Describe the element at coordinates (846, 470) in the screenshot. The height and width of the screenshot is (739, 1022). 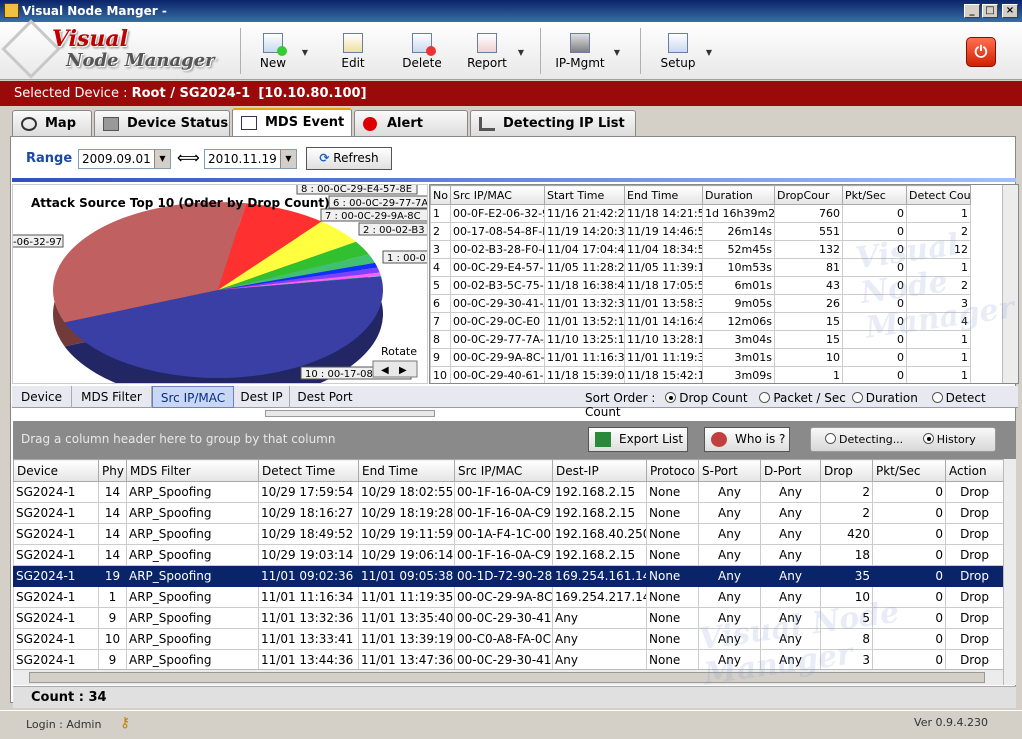
I see `event-grid-header: Drop` at that location.